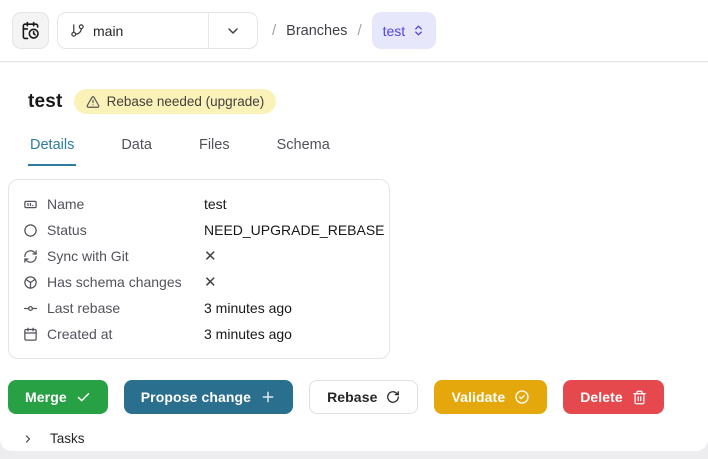 The image size is (708, 459). I want to click on id-card-icon, so click(31, 204).